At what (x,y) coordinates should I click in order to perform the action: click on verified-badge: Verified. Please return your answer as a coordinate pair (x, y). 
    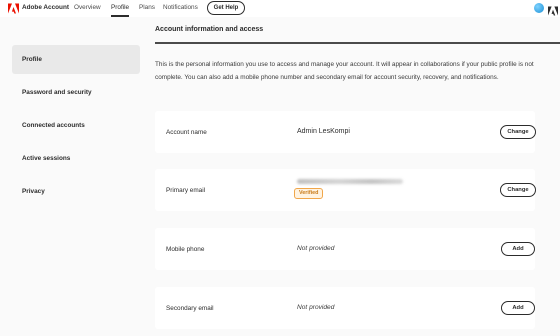
    Looking at the image, I should click on (309, 193).